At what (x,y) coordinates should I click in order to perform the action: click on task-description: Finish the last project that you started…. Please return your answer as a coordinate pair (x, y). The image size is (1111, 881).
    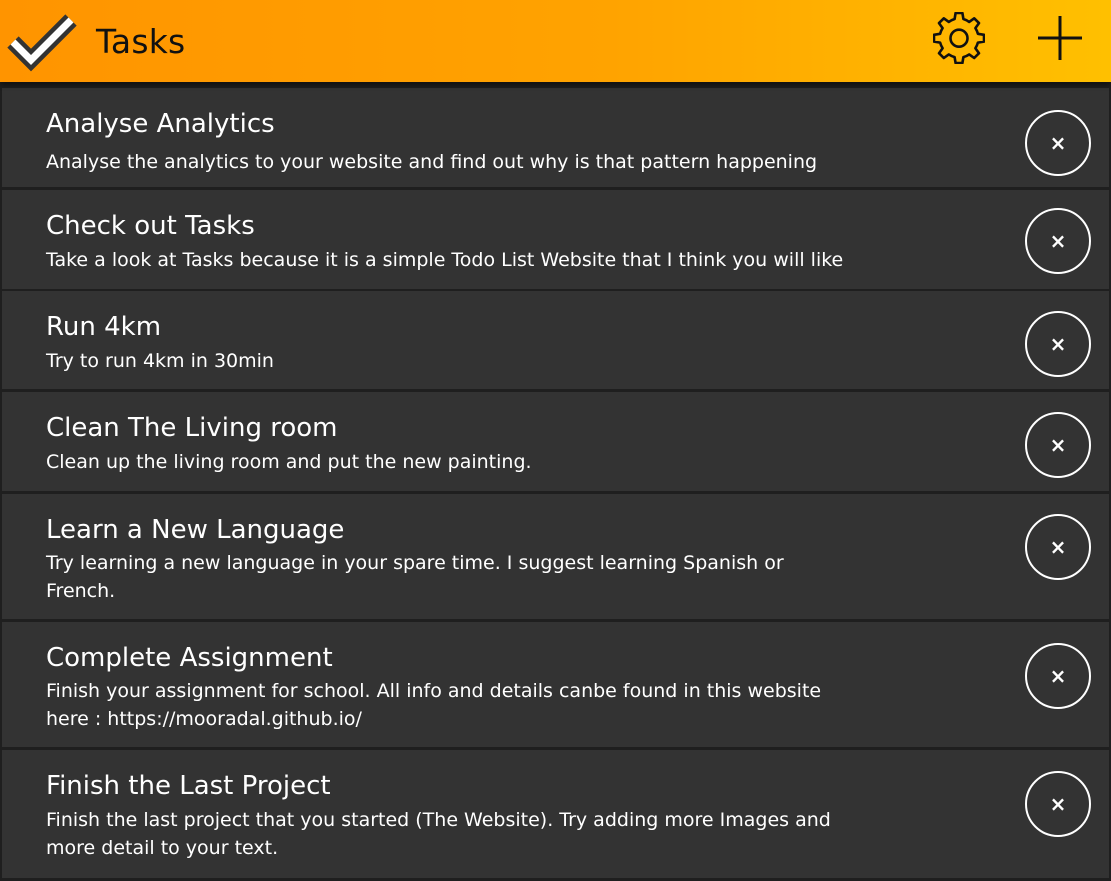
    Looking at the image, I should click on (438, 834).